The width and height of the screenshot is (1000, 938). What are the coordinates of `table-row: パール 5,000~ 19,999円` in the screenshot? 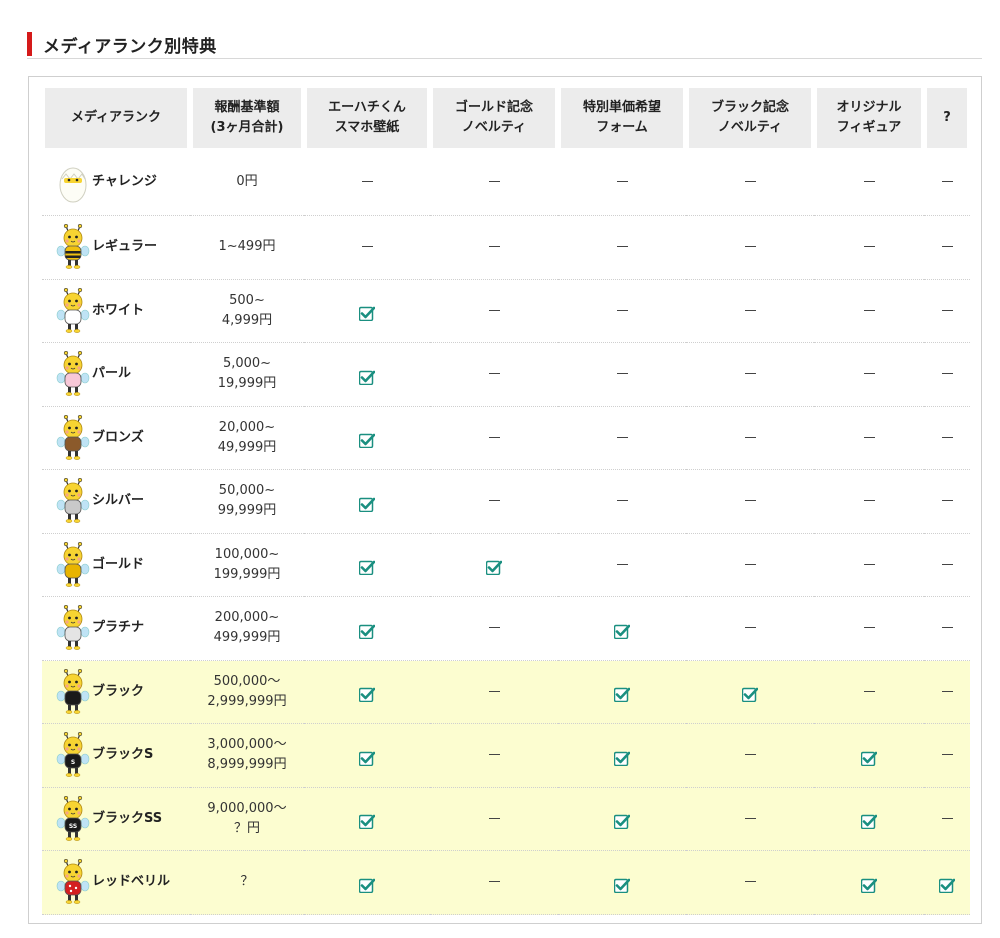 It's located at (506, 375).